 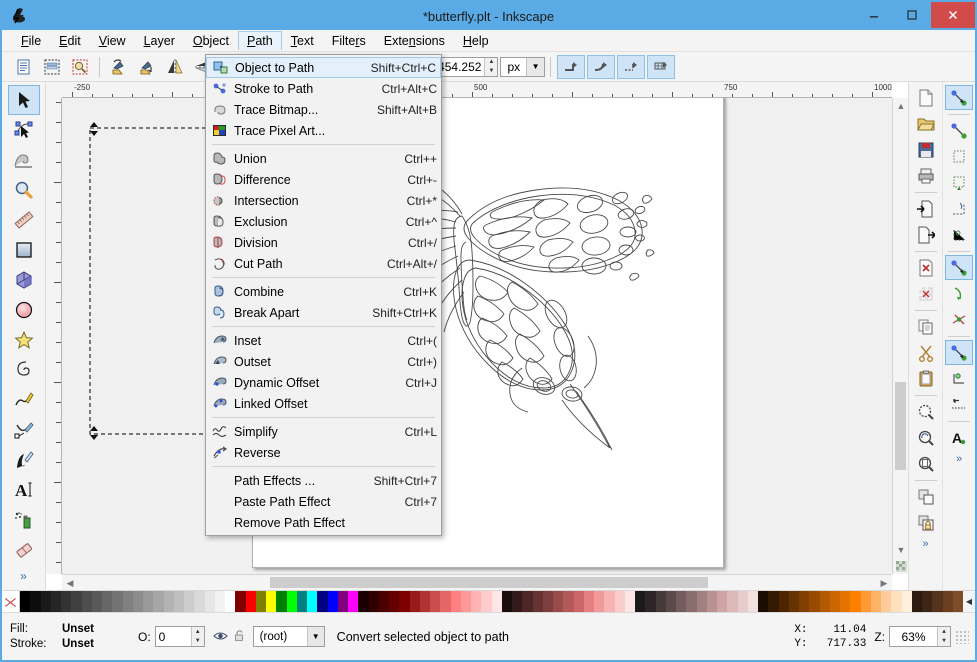 I want to click on scroll-down-arrow-icon: ▼, so click(x=901, y=550).